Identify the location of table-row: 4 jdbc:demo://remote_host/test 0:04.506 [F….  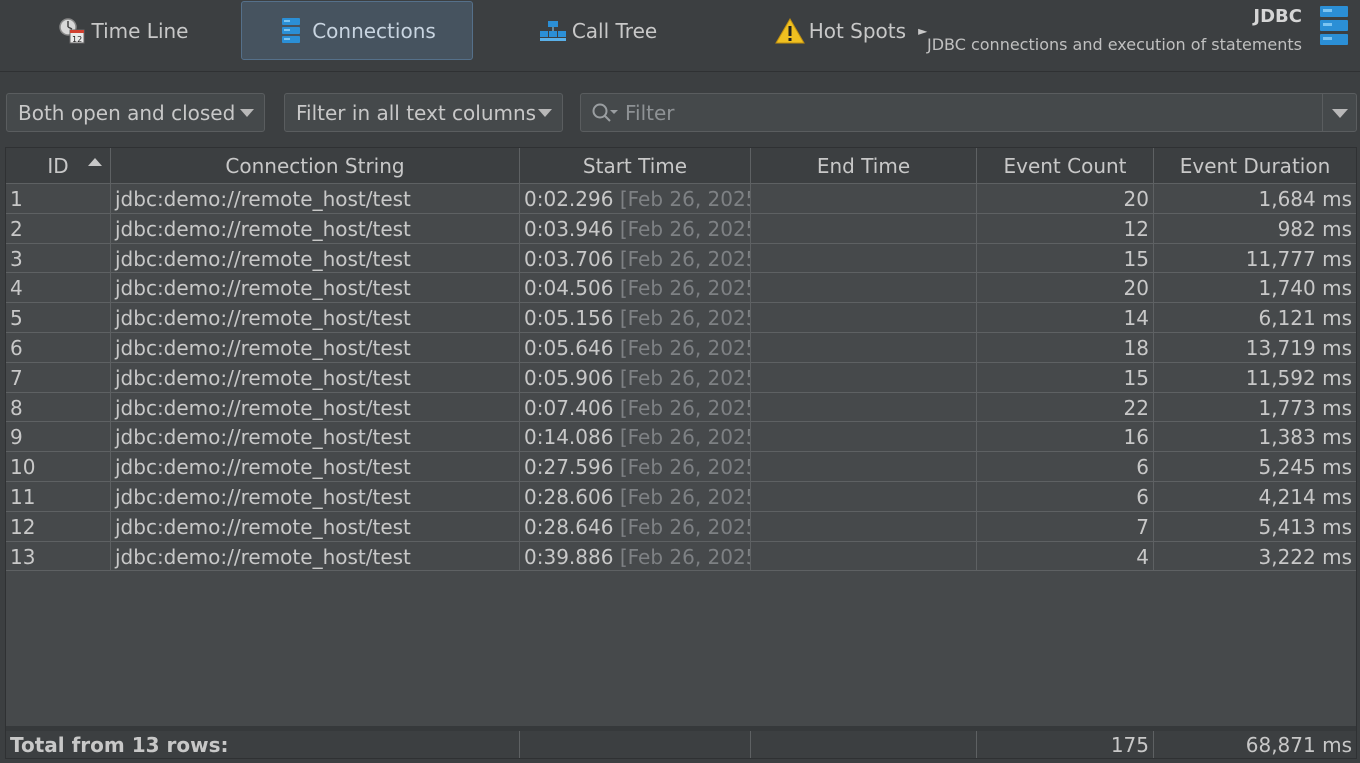
(681, 288).